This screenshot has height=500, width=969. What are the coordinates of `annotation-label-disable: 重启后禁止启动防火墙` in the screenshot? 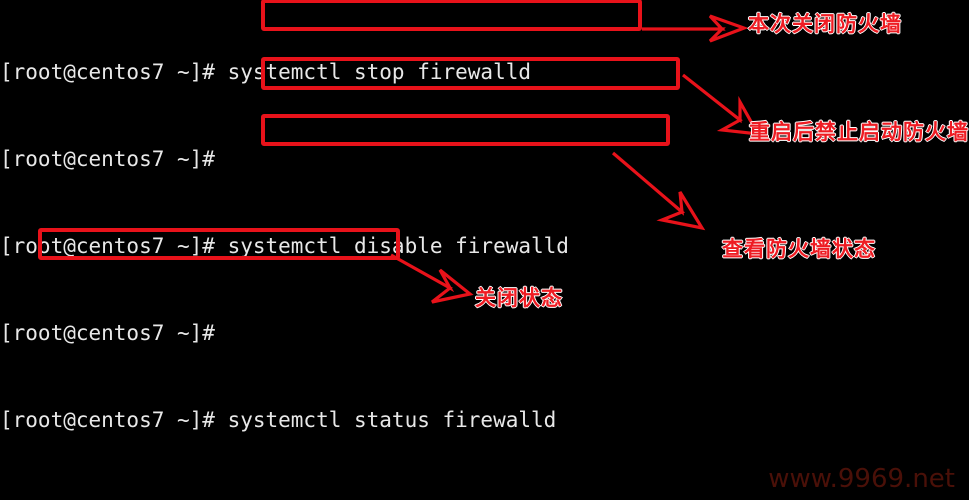 It's located at (858, 131).